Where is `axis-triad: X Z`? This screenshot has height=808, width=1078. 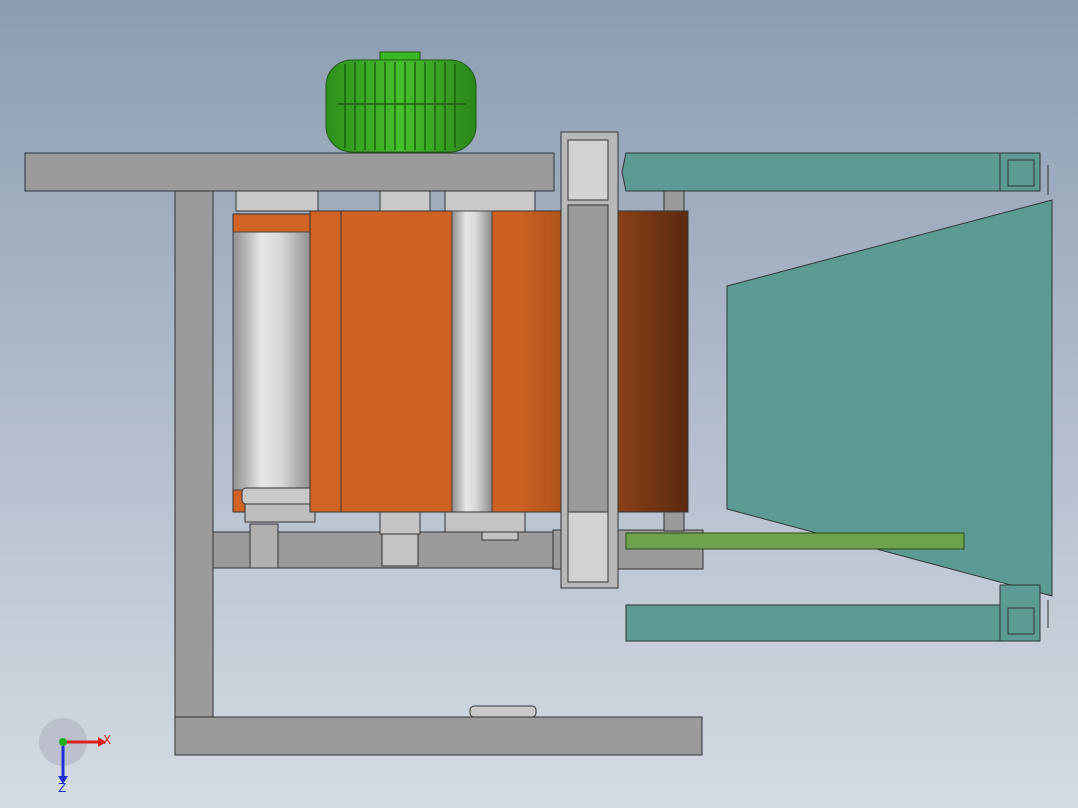
axis-triad: X Z is located at coordinates (75, 756).